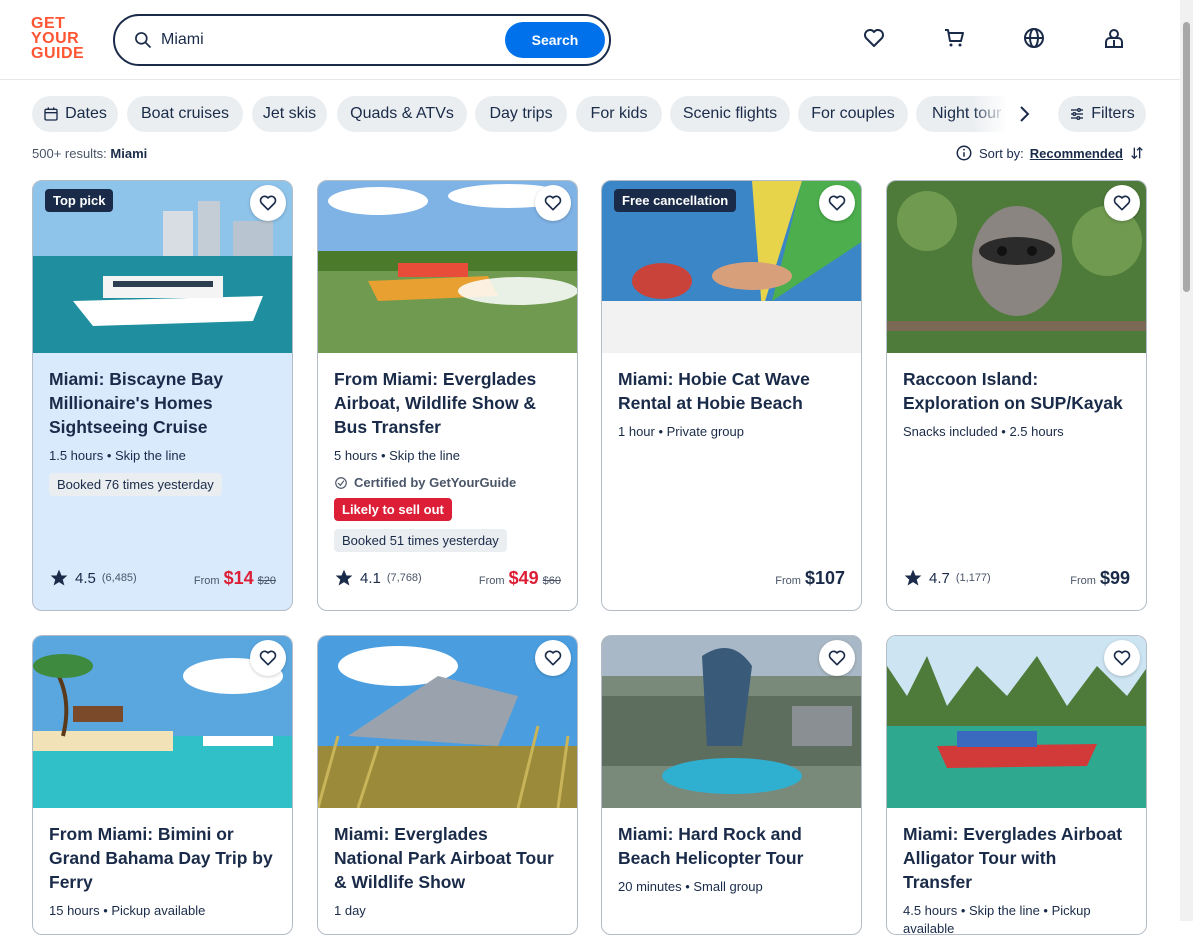  I want to click on chips-fade, so click(992, 114).